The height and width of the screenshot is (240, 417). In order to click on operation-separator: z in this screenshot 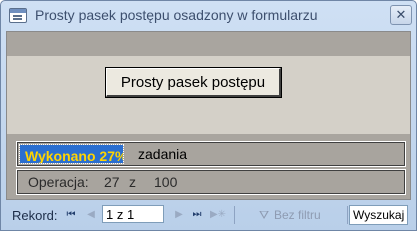, I will do `click(132, 182)`.